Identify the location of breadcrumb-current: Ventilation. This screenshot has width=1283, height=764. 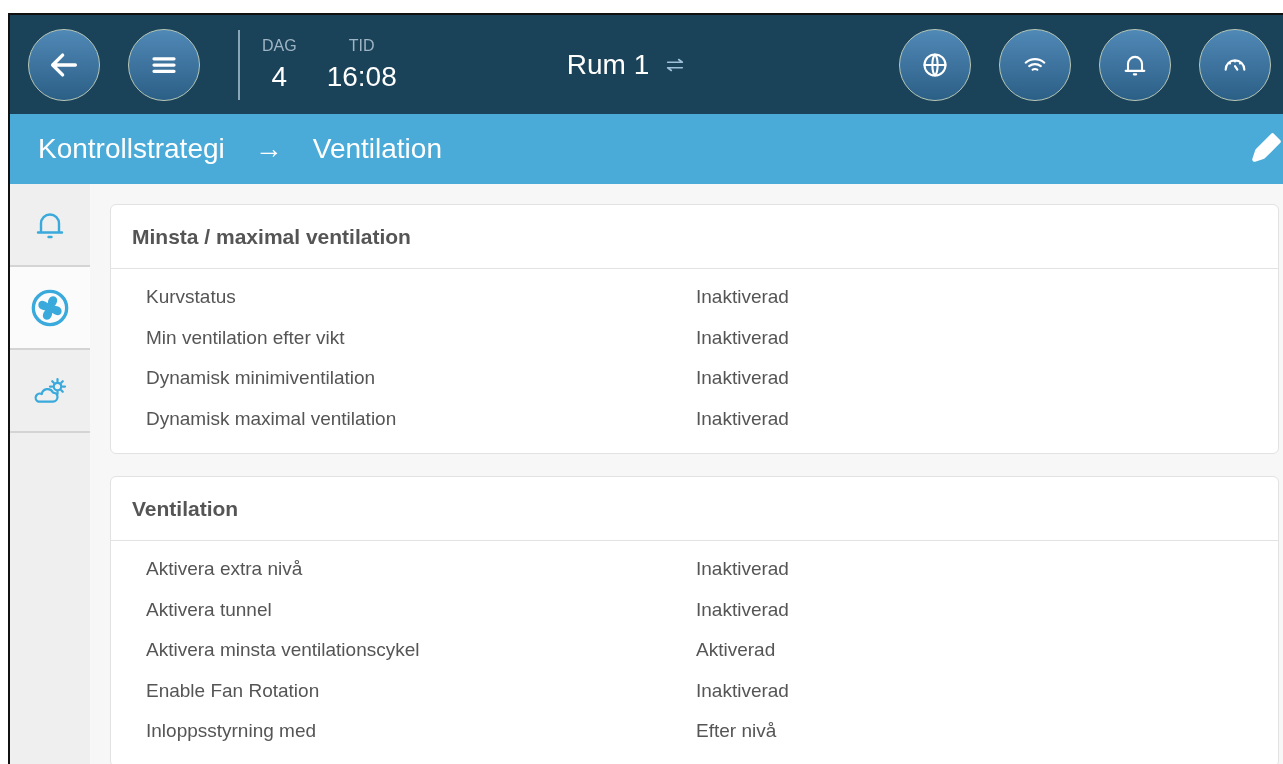
(377, 149).